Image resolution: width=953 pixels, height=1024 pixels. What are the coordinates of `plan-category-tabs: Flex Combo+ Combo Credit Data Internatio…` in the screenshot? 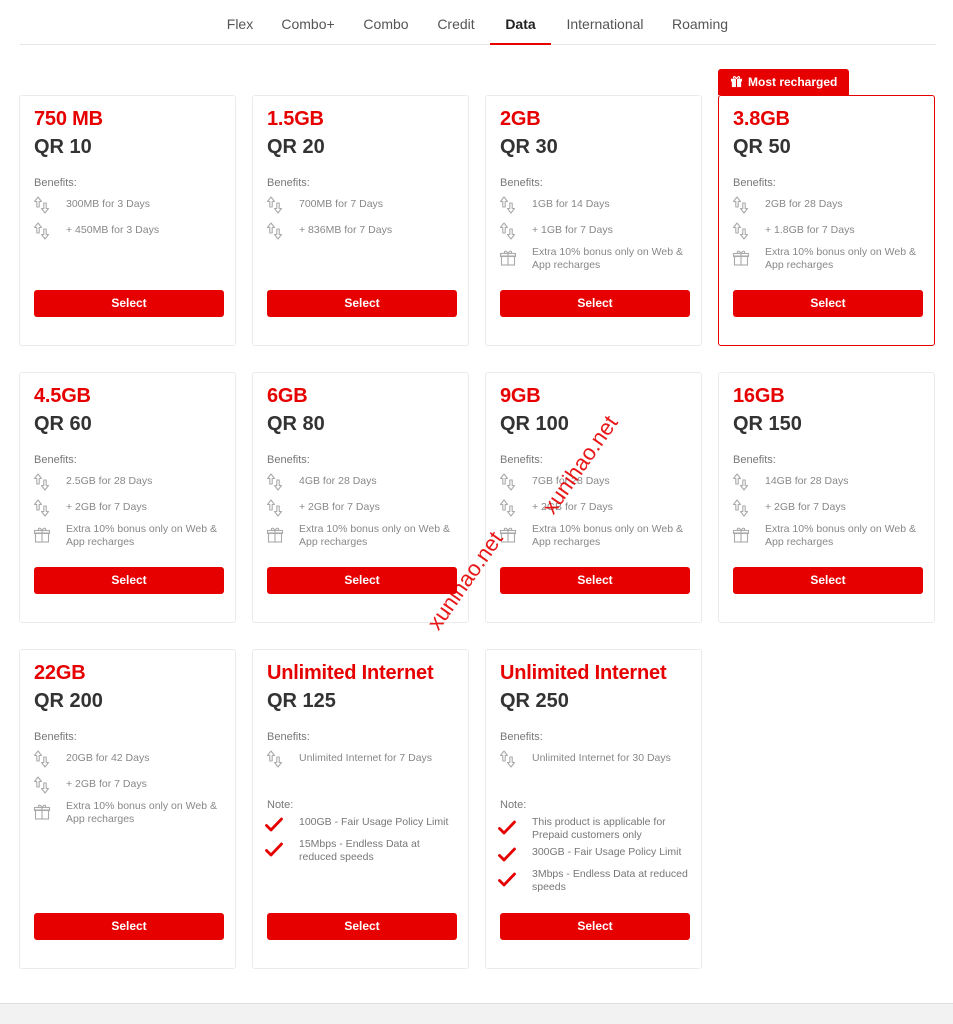 It's located at (478, 22).